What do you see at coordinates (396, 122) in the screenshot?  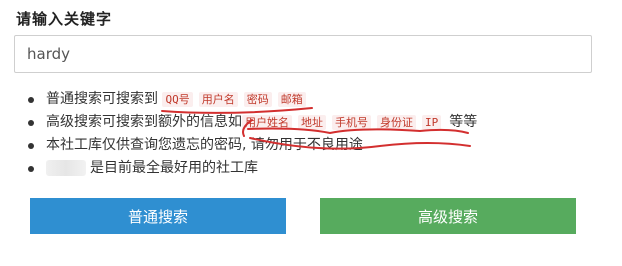 I see `tag-idcard: 身份证` at bounding box center [396, 122].